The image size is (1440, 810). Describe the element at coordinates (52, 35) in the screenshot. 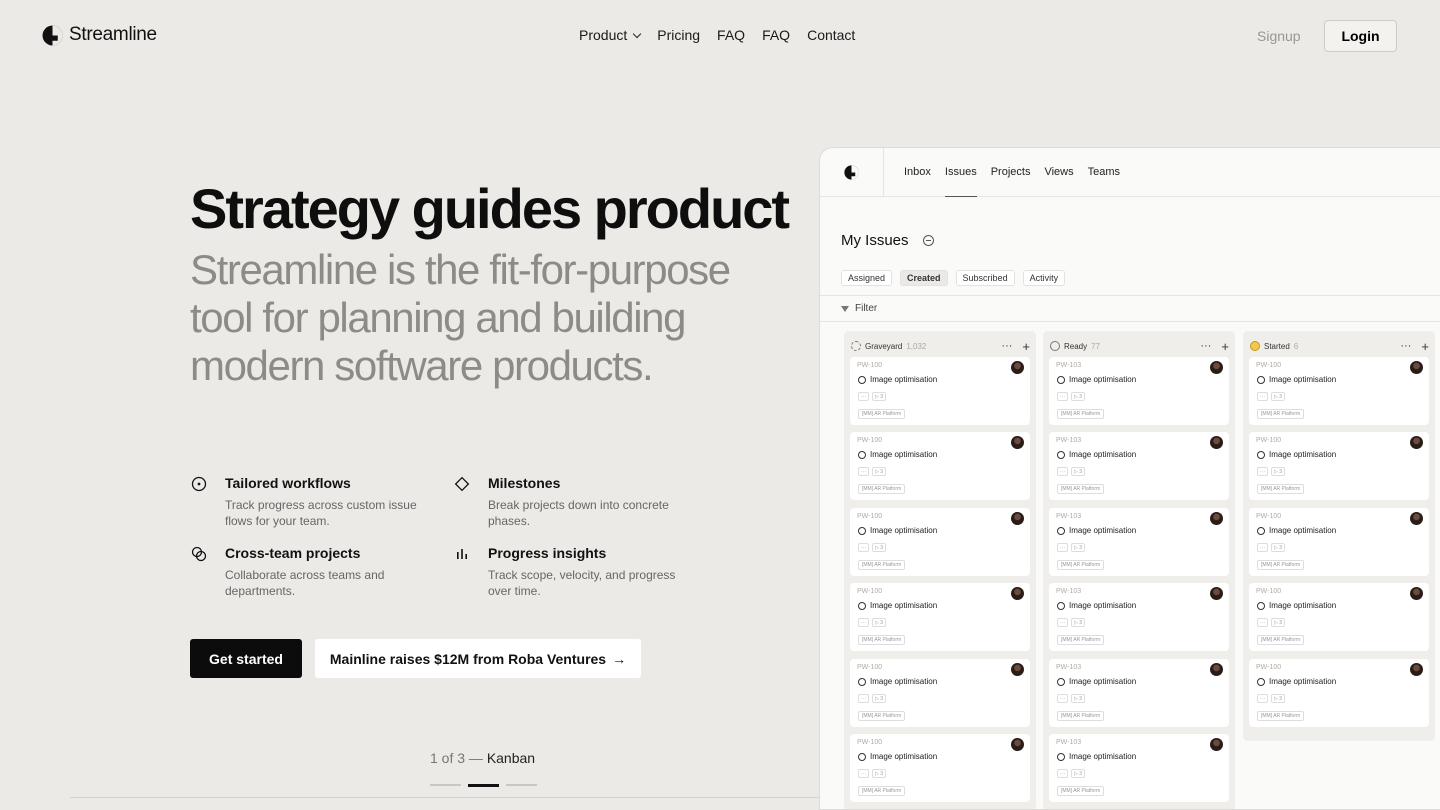

I see `logo-icon` at that location.